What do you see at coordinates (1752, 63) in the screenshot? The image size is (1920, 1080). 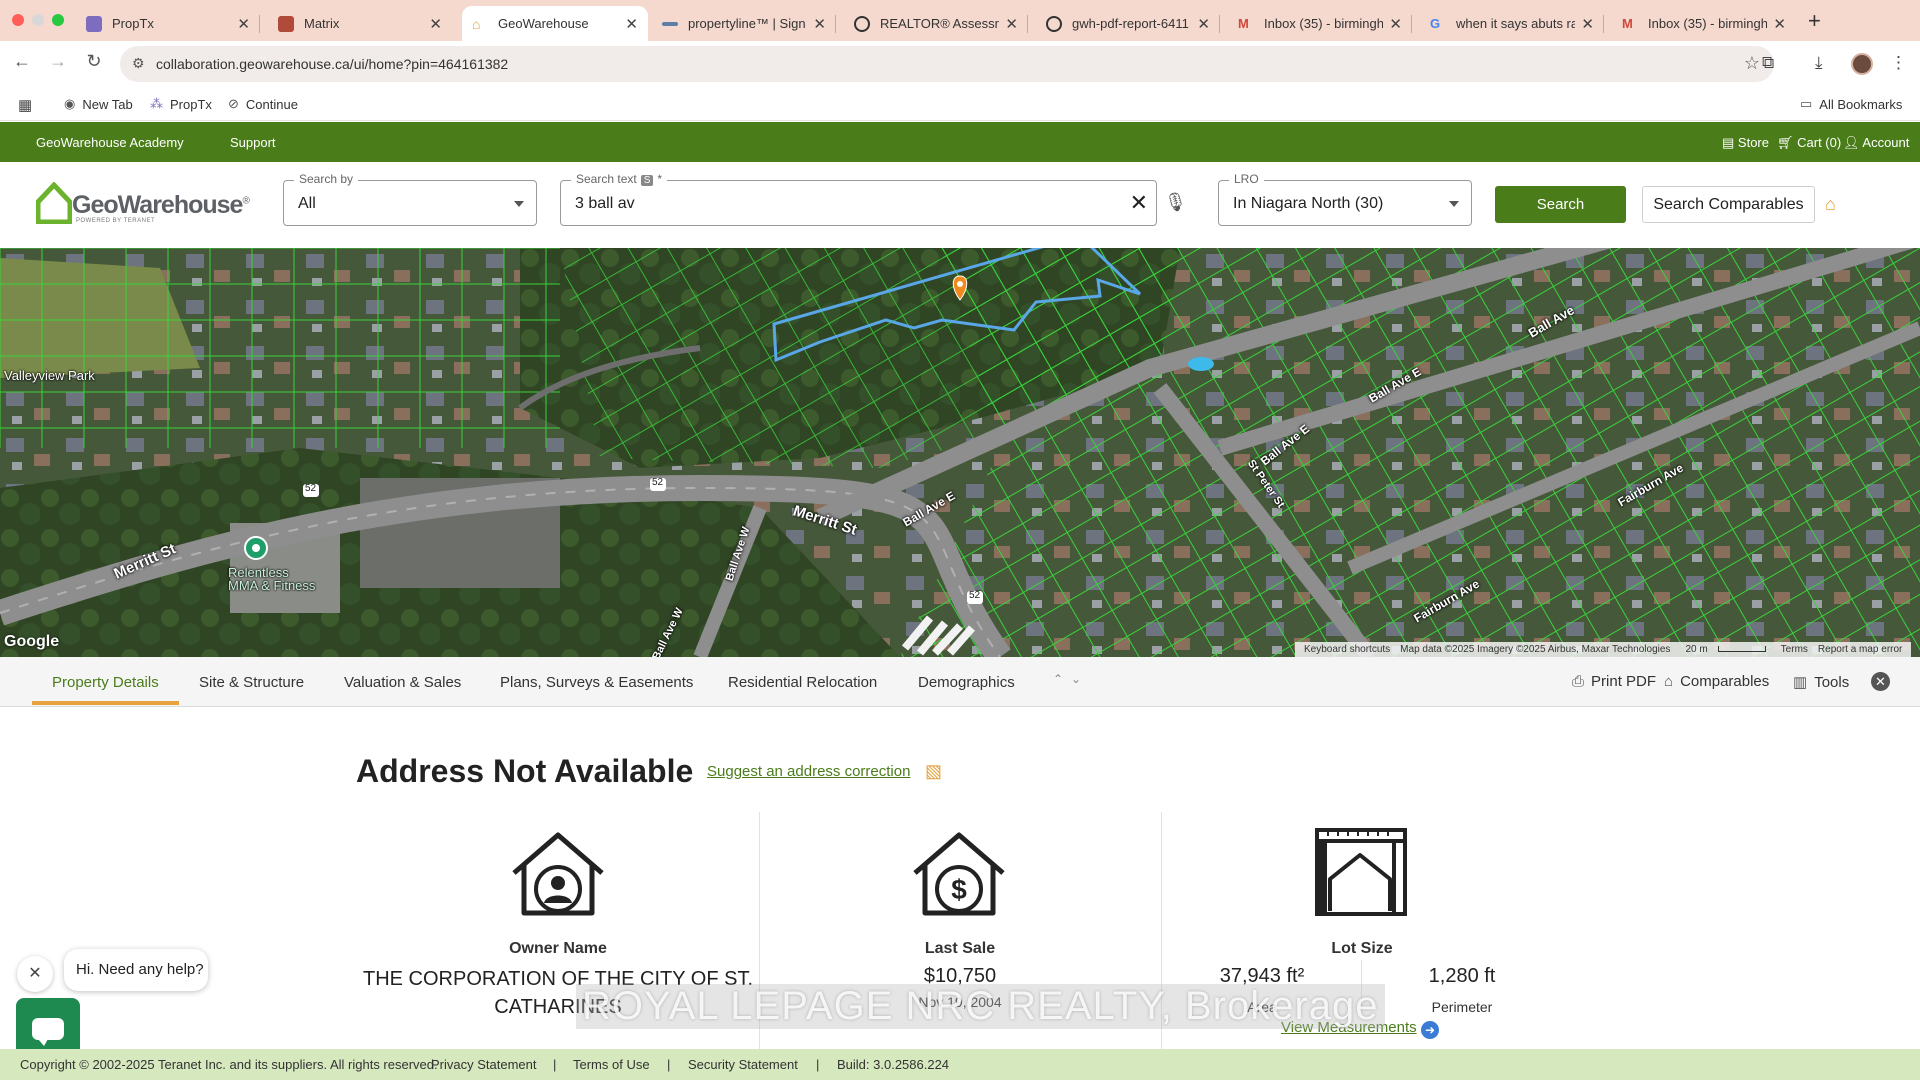 I see `bookmark-star-icon: ☆` at bounding box center [1752, 63].